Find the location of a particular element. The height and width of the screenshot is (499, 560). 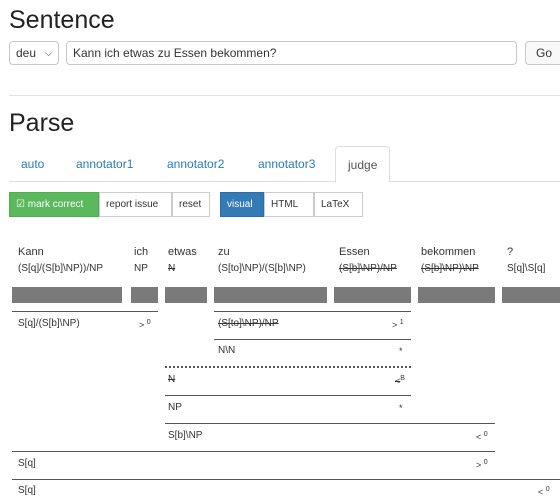

html-button: HTML is located at coordinates (289, 204).